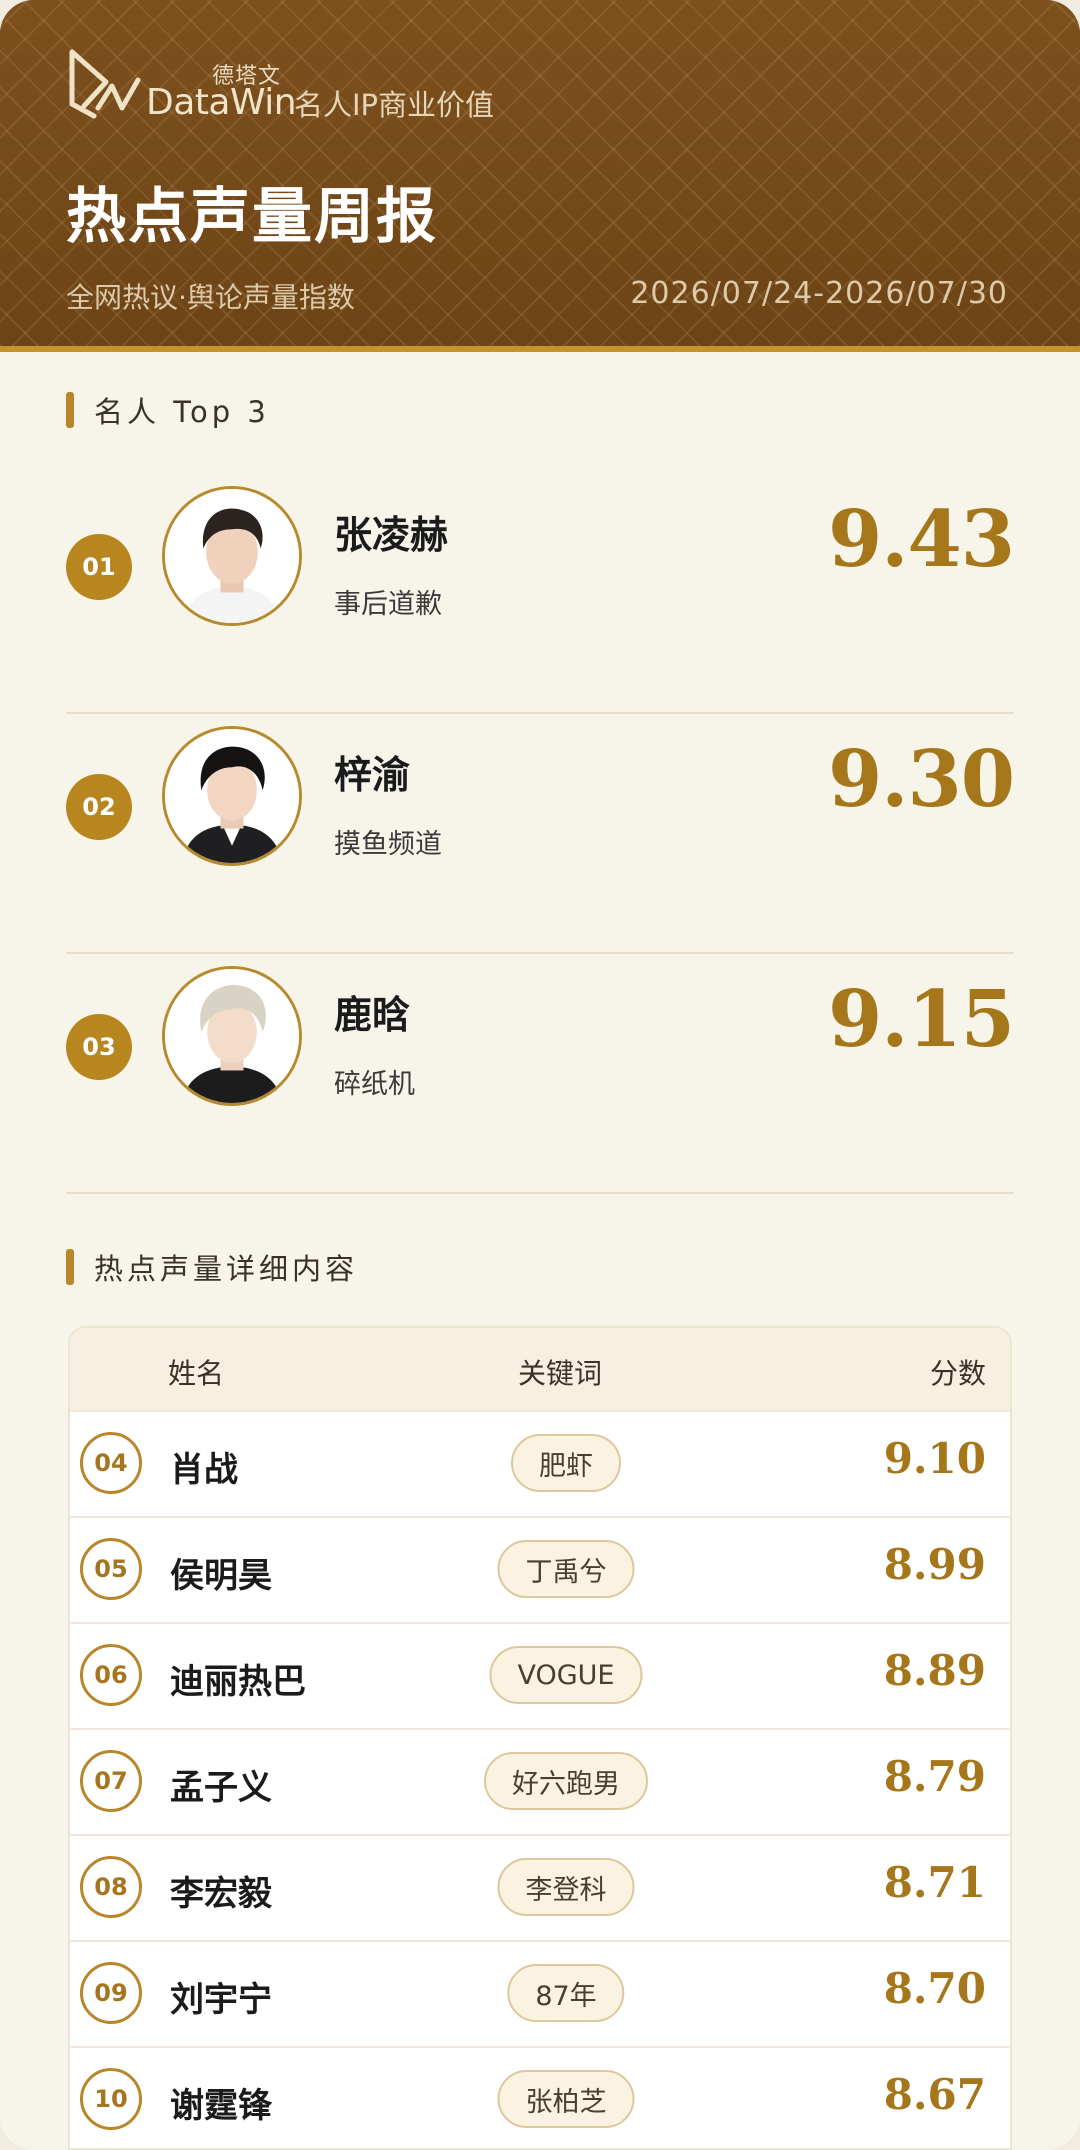 Image resolution: width=1080 pixels, height=2150 pixels. I want to click on date-range: 2026/07/24-2026/07/30, so click(819, 293).